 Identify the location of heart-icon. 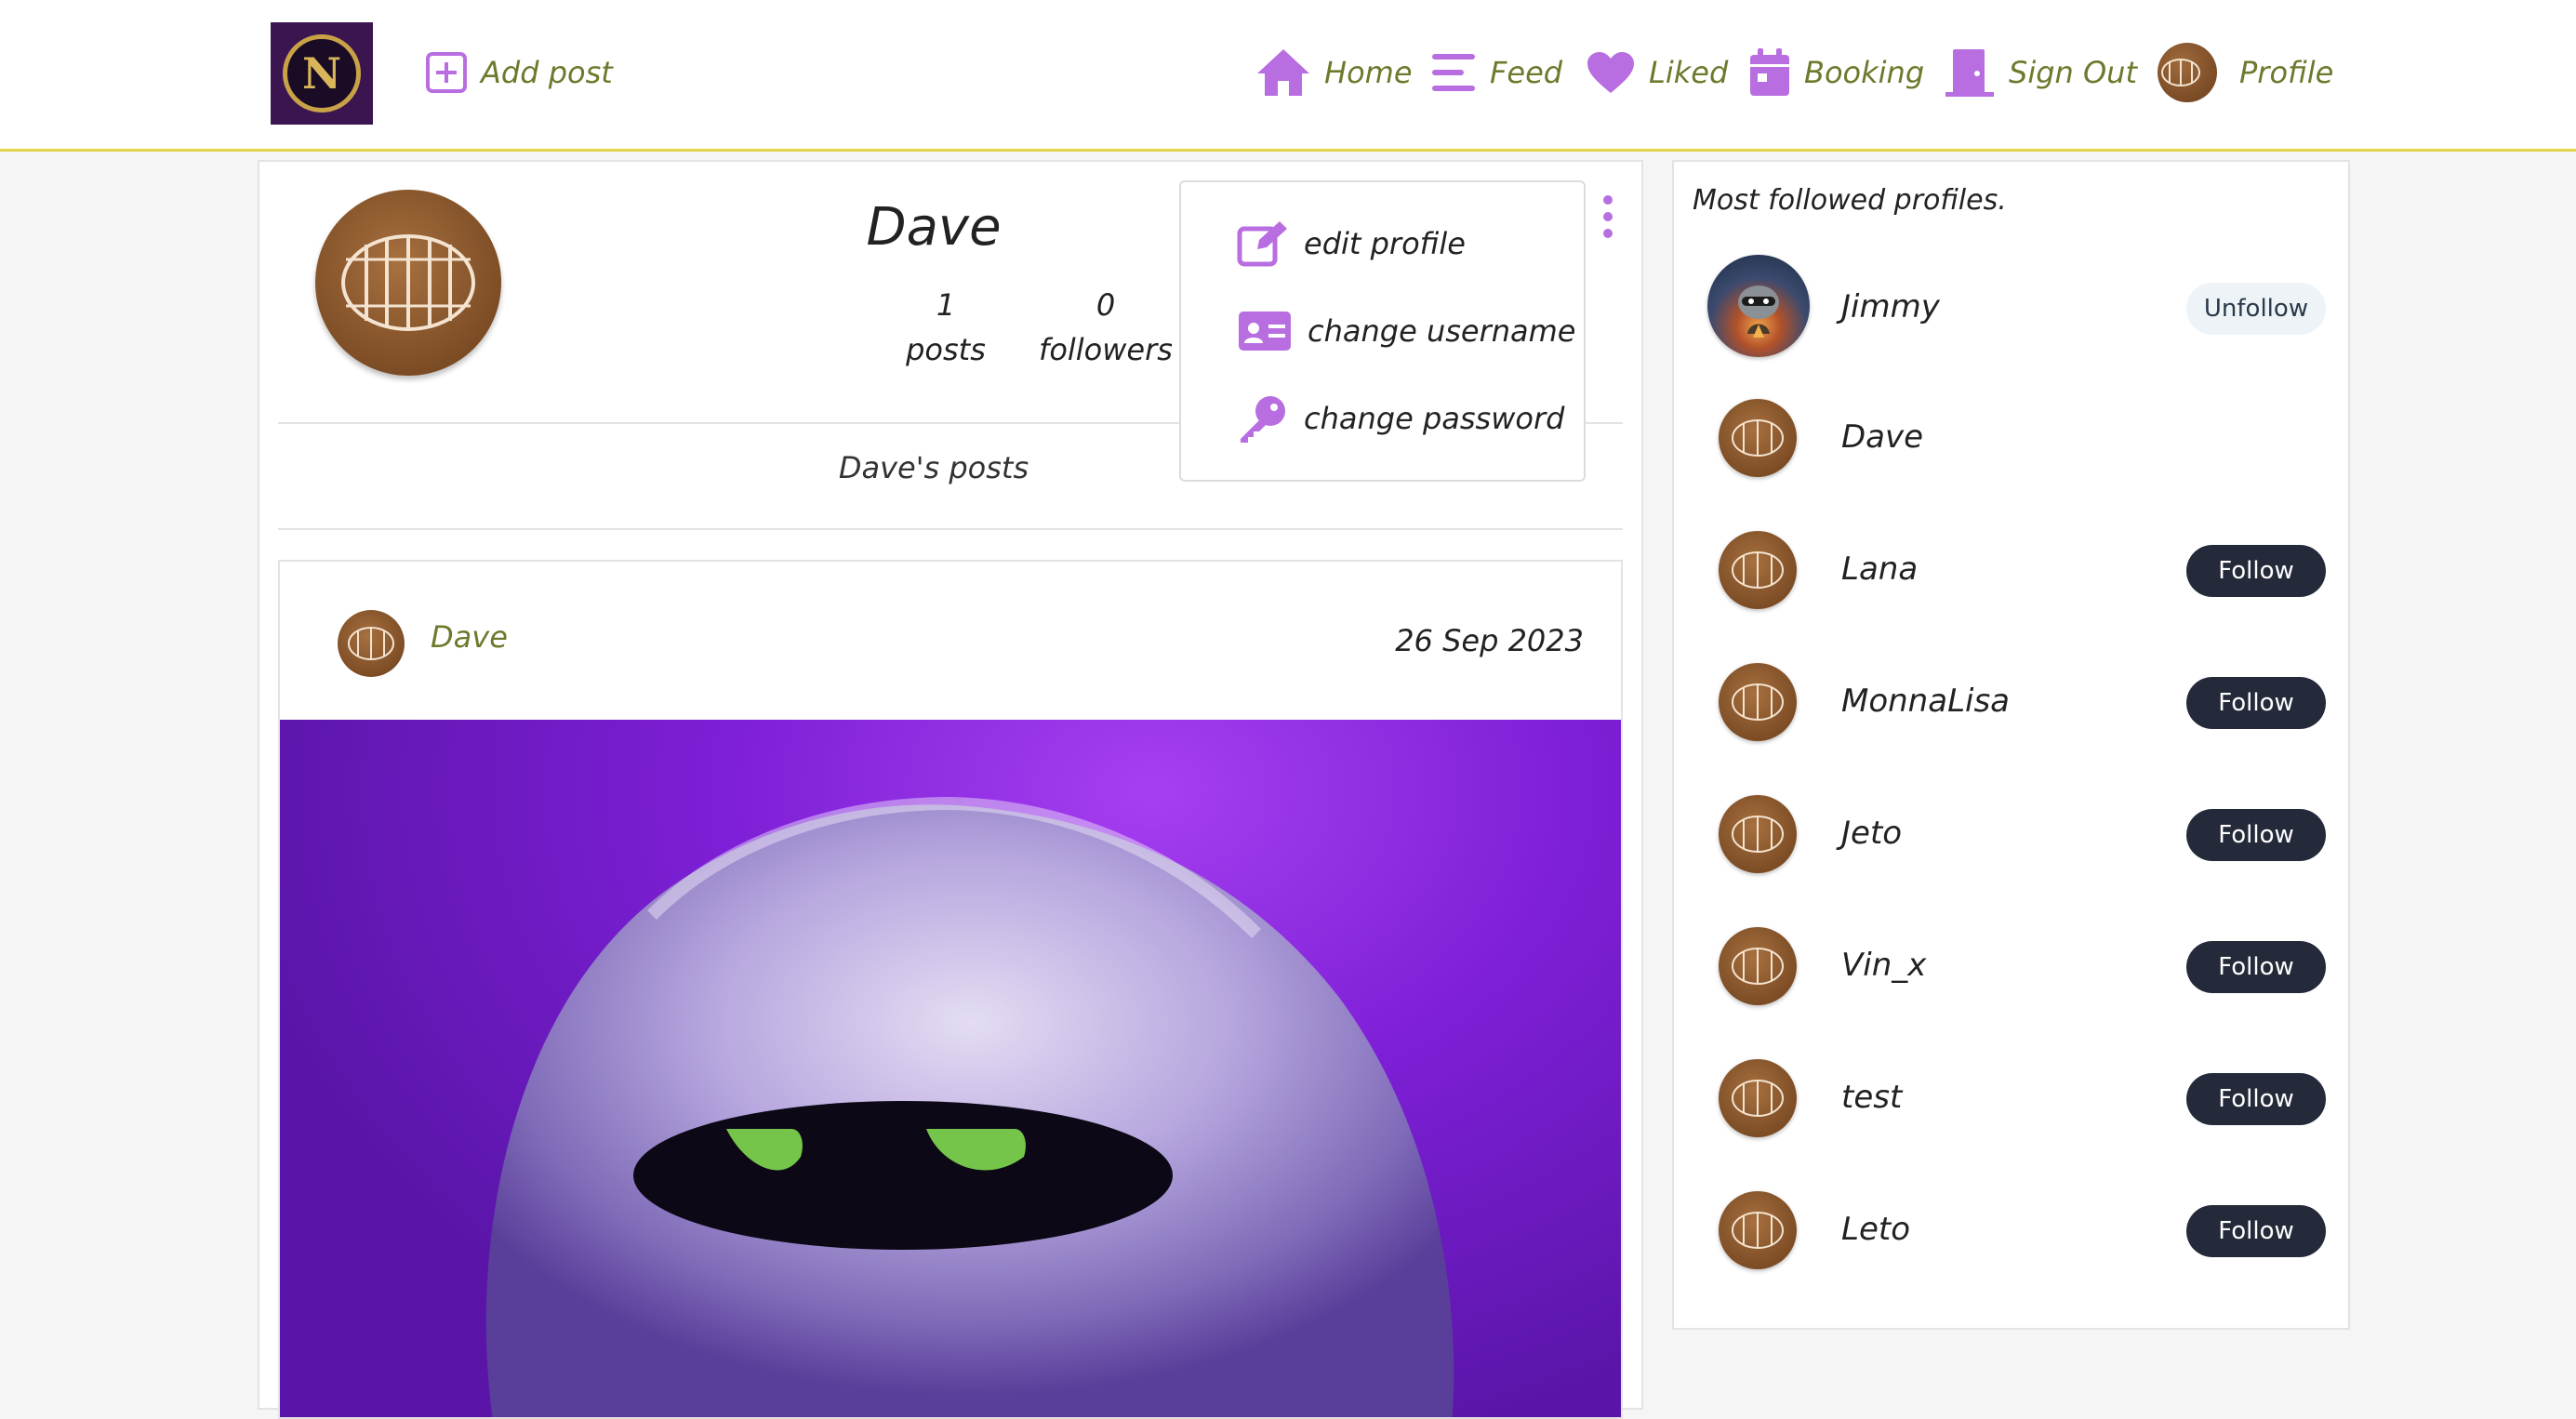
(1610, 72).